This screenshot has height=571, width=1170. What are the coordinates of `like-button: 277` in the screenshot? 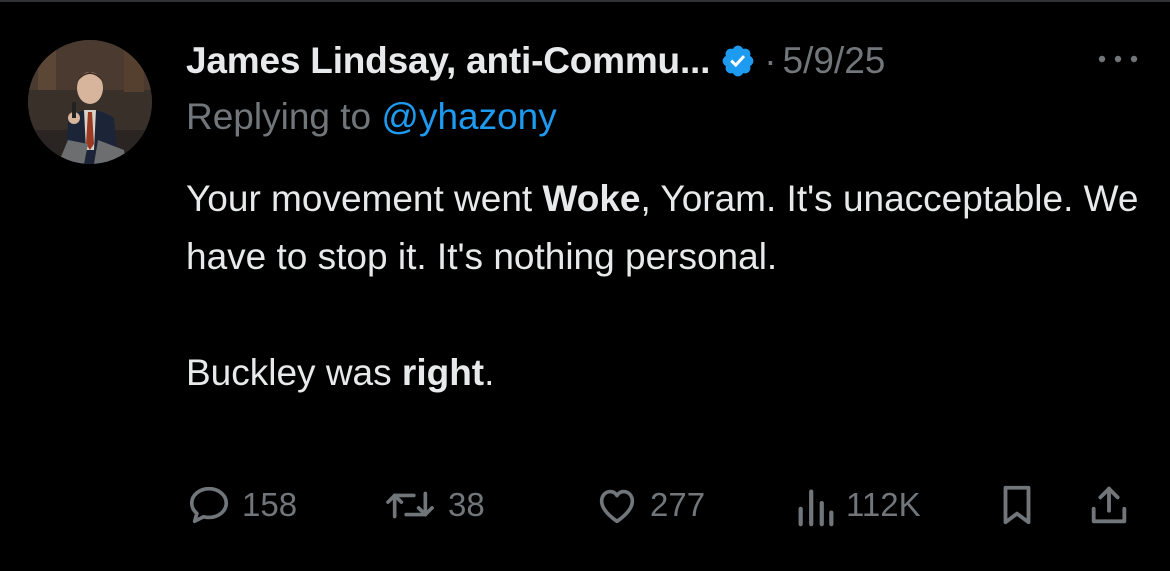 It's located at (649, 505).